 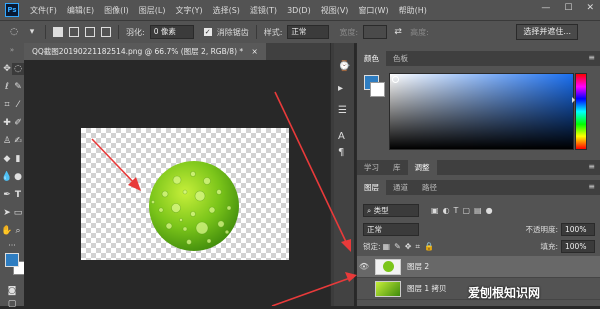 I want to click on watermark: 爱刨根知识网, so click(x=504, y=293).